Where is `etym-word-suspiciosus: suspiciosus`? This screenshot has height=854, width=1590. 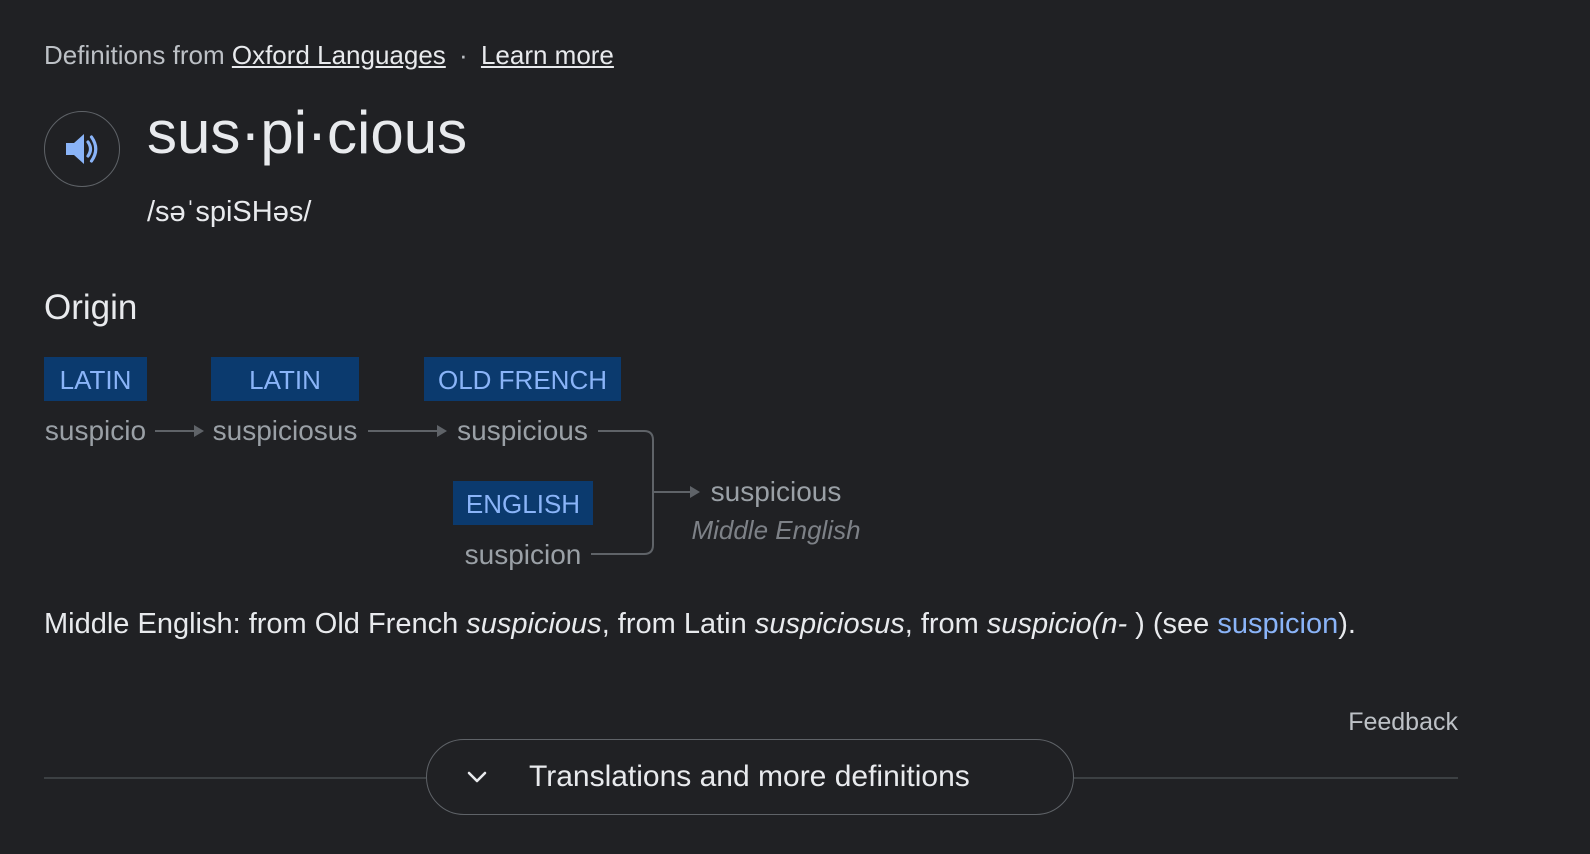 etym-word-suspiciosus: suspiciosus is located at coordinates (285, 430).